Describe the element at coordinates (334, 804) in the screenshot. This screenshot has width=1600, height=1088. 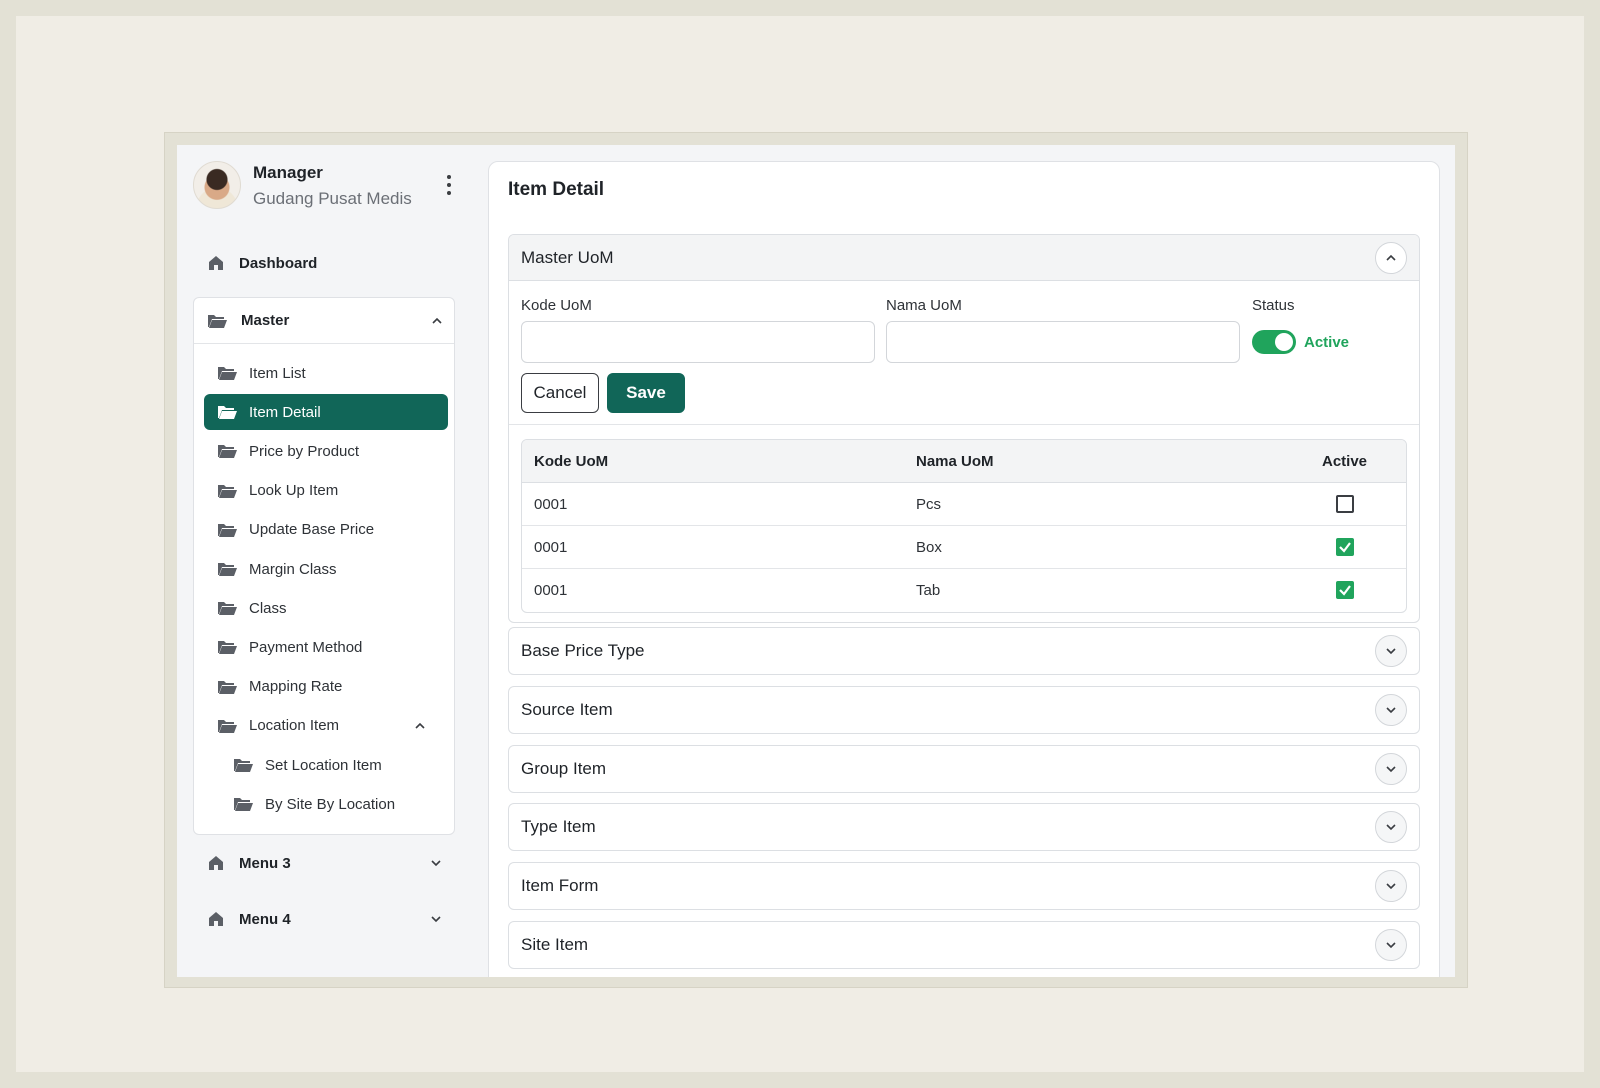
I see `sidebar-item-by-site-by-location: By Site By Location` at that location.